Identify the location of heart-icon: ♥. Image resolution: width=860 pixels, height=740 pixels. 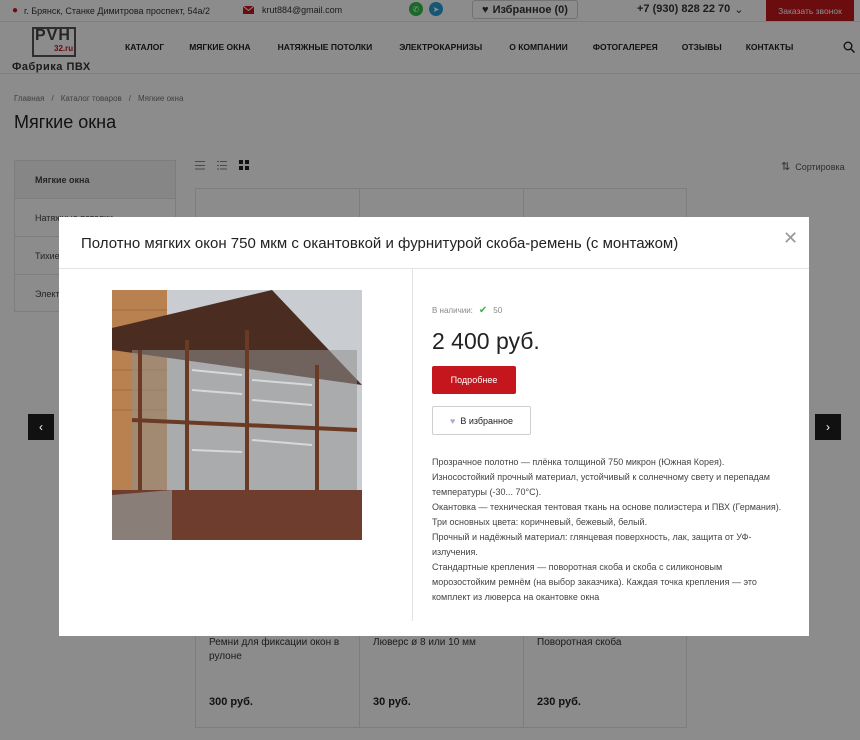
(452, 420).